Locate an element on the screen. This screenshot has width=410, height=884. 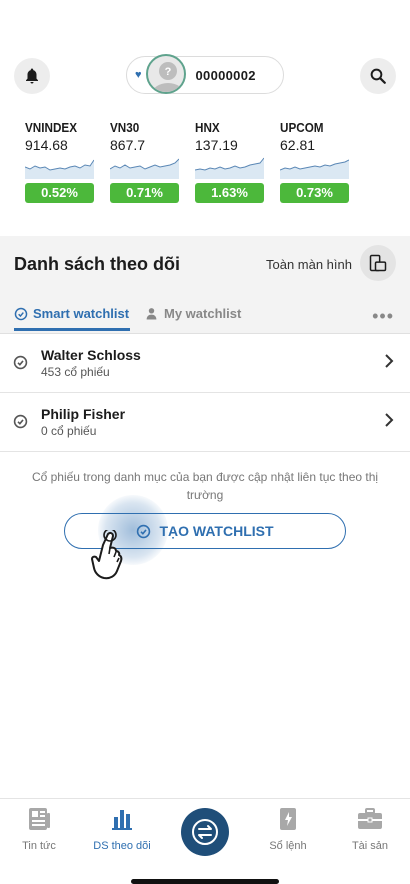
index-value: 914.68 is located at coordinates (46, 145).